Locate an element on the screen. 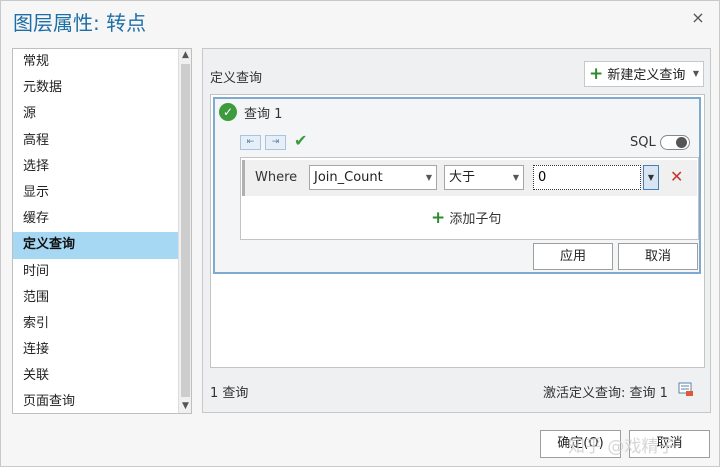  sidebar-item: 索引 is located at coordinates (96, 324).